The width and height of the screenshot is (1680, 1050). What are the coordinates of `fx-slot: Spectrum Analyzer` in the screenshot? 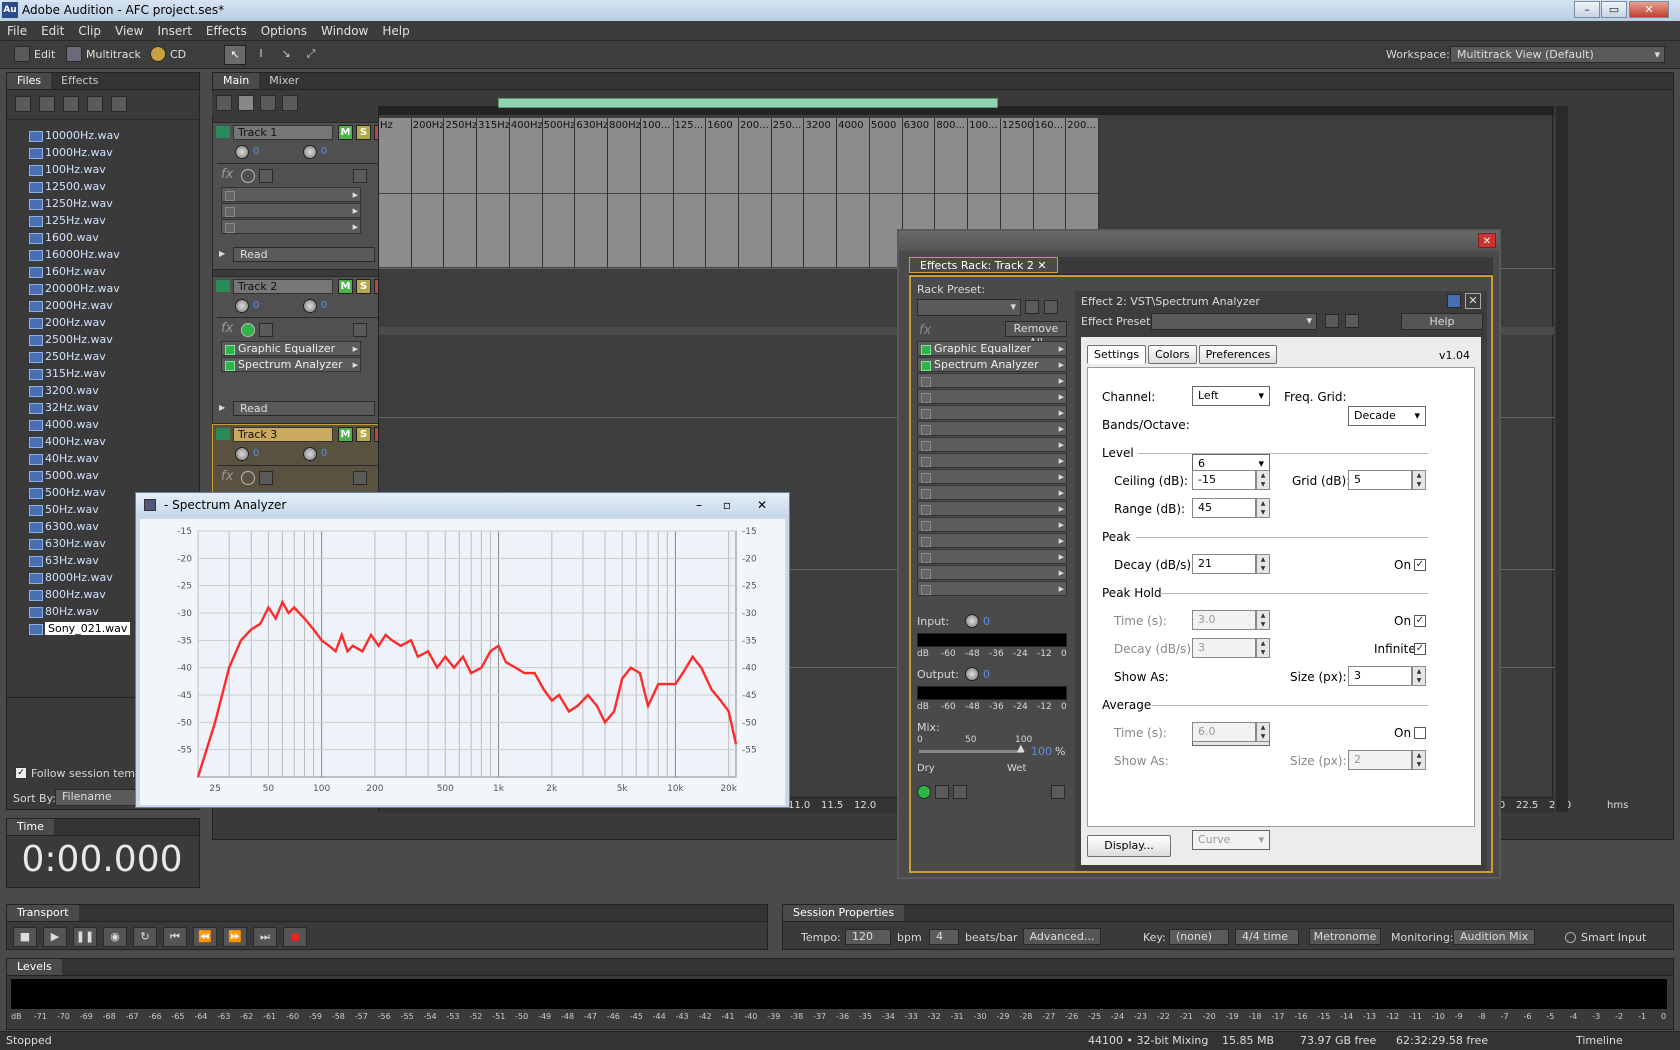 It's located at (291, 364).